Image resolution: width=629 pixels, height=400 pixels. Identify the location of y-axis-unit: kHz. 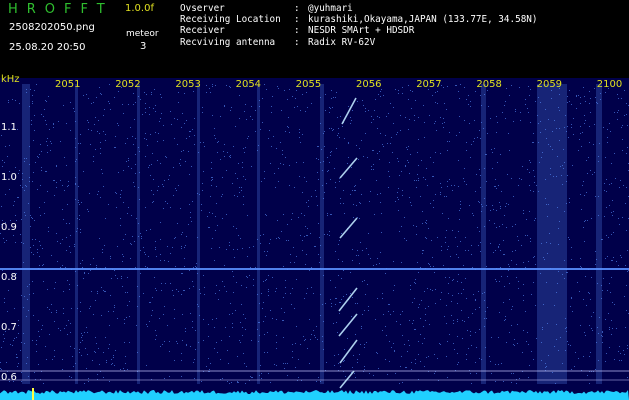
(10, 79).